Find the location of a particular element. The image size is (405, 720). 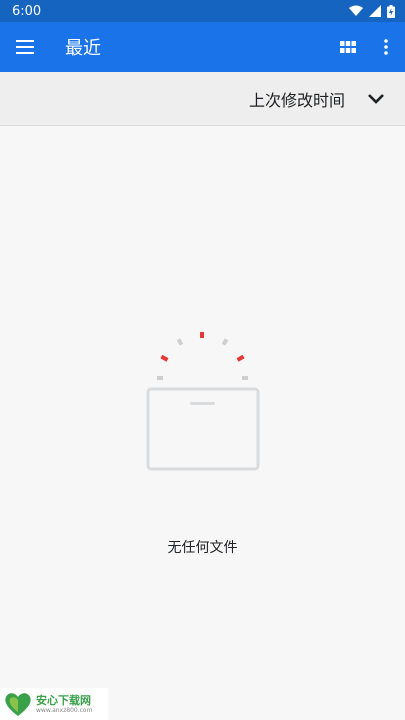

status-time: 6:00 is located at coordinates (27, 11).